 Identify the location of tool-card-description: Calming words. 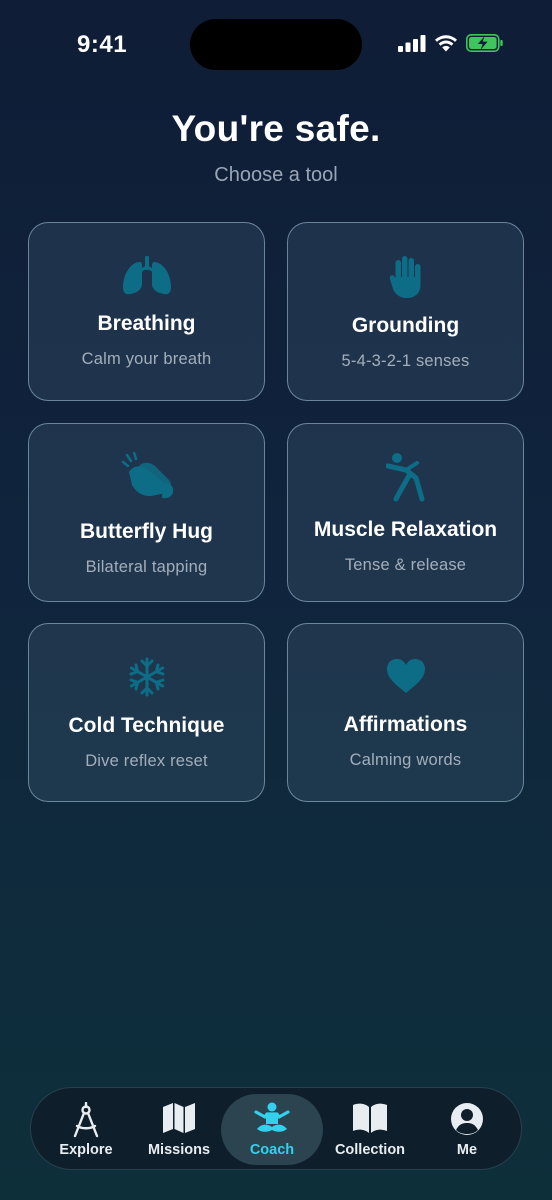
(405, 760).